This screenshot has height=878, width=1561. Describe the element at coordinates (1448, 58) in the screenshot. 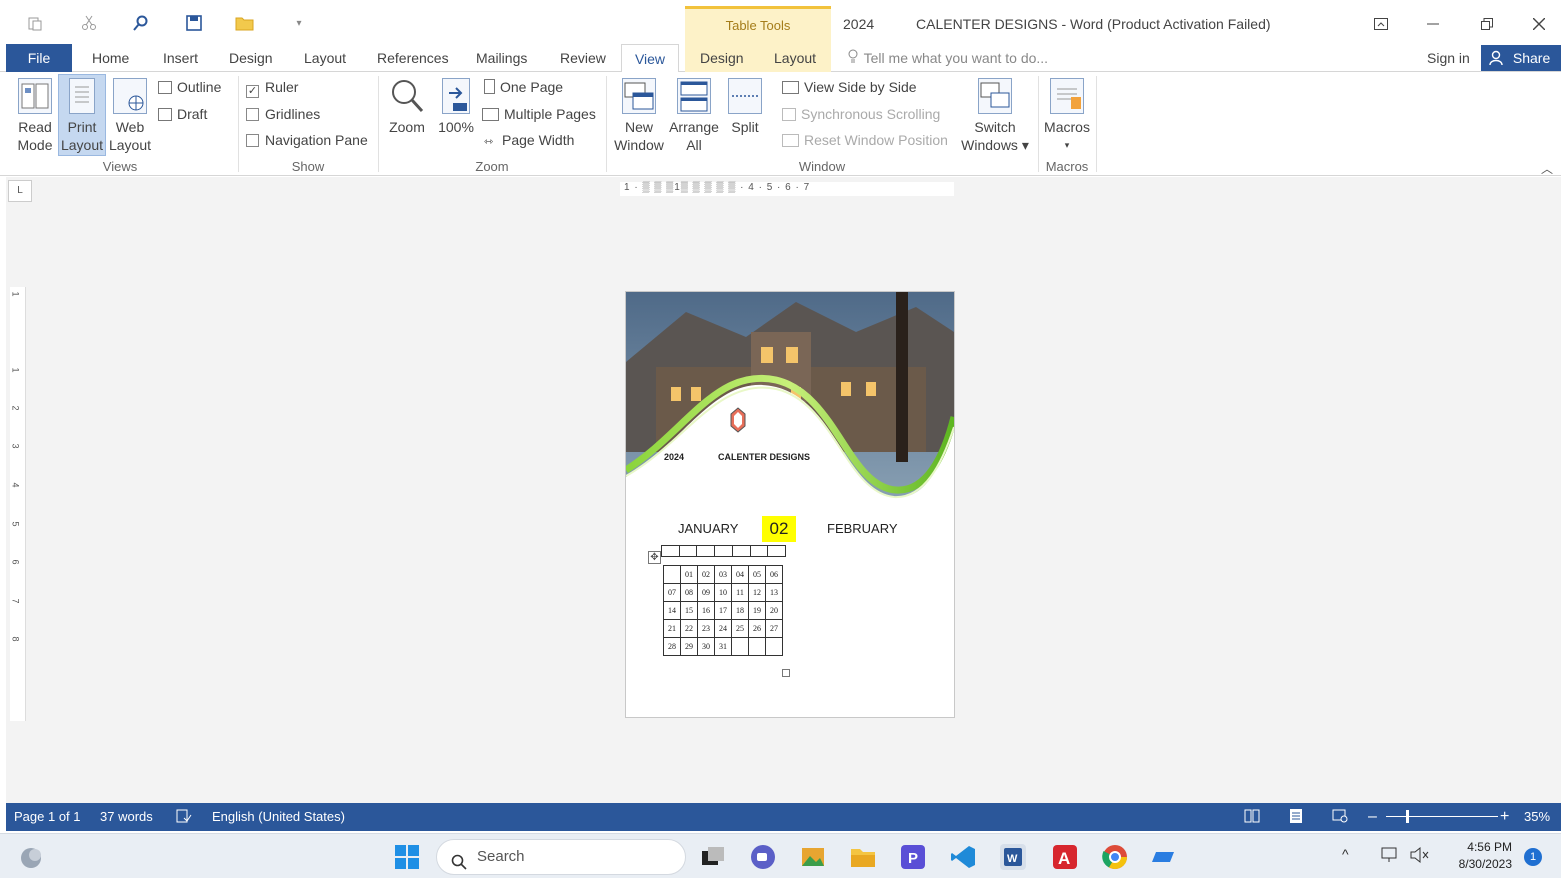

I see `sign-in-link: Sign in` at that location.